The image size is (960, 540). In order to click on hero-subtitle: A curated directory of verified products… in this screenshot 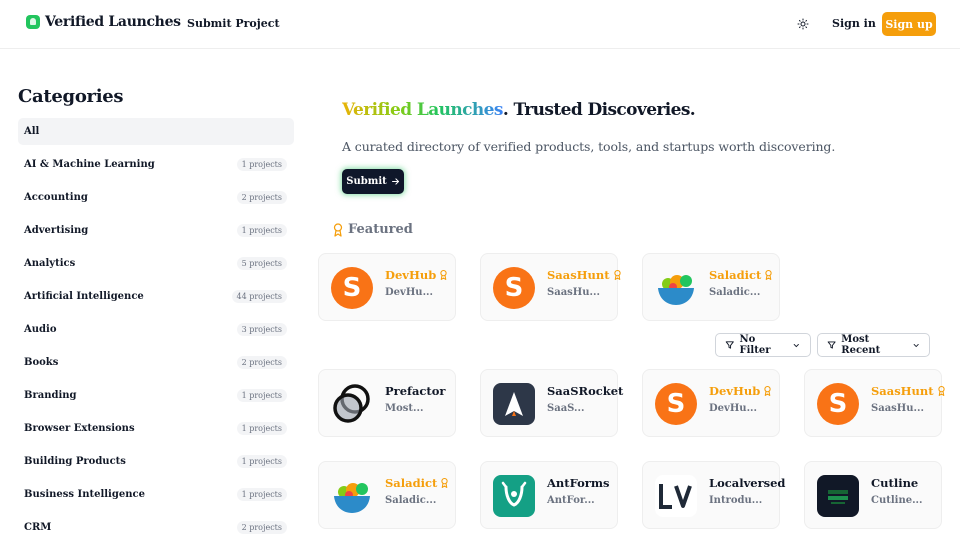, I will do `click(589, 146)`.